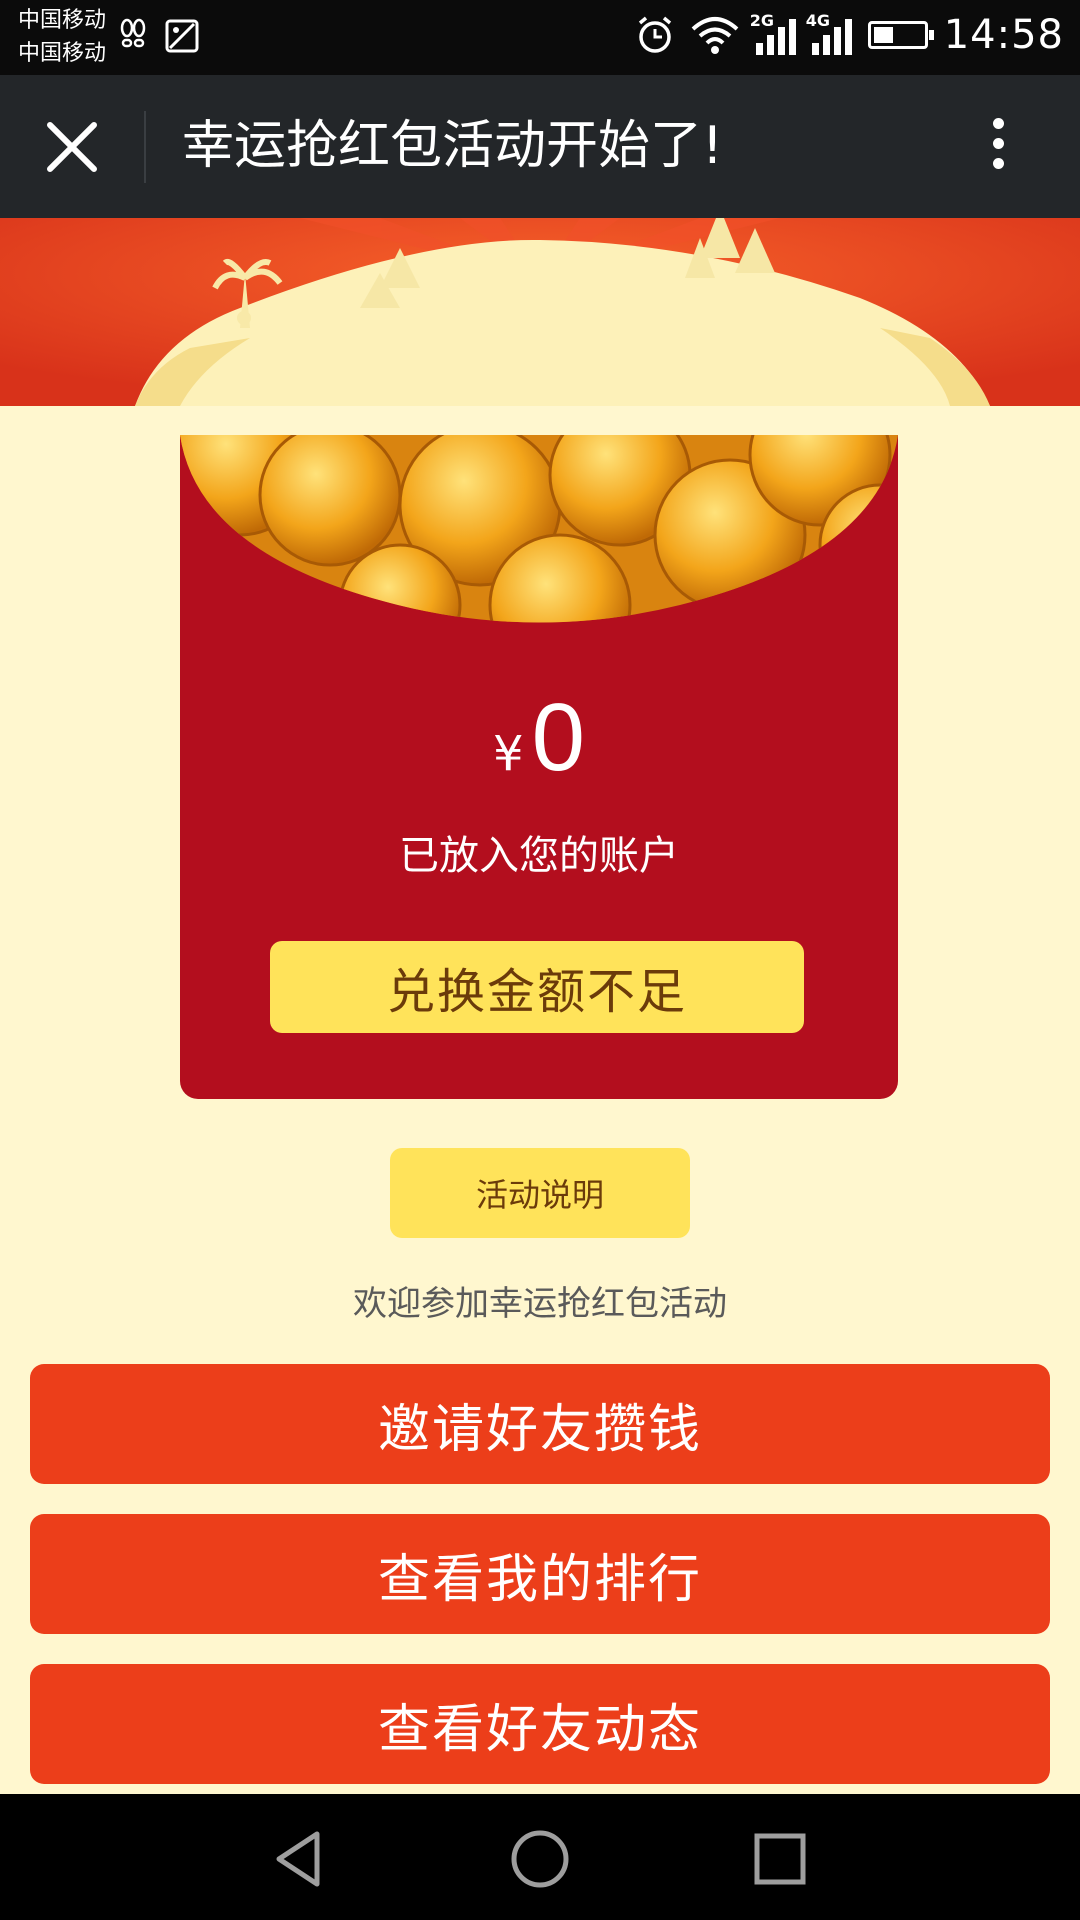 Image resolution: width=1080 pixels, height=1920 pixels. I want to click on carrier-1-label: 中国移动, so click(62, 20).